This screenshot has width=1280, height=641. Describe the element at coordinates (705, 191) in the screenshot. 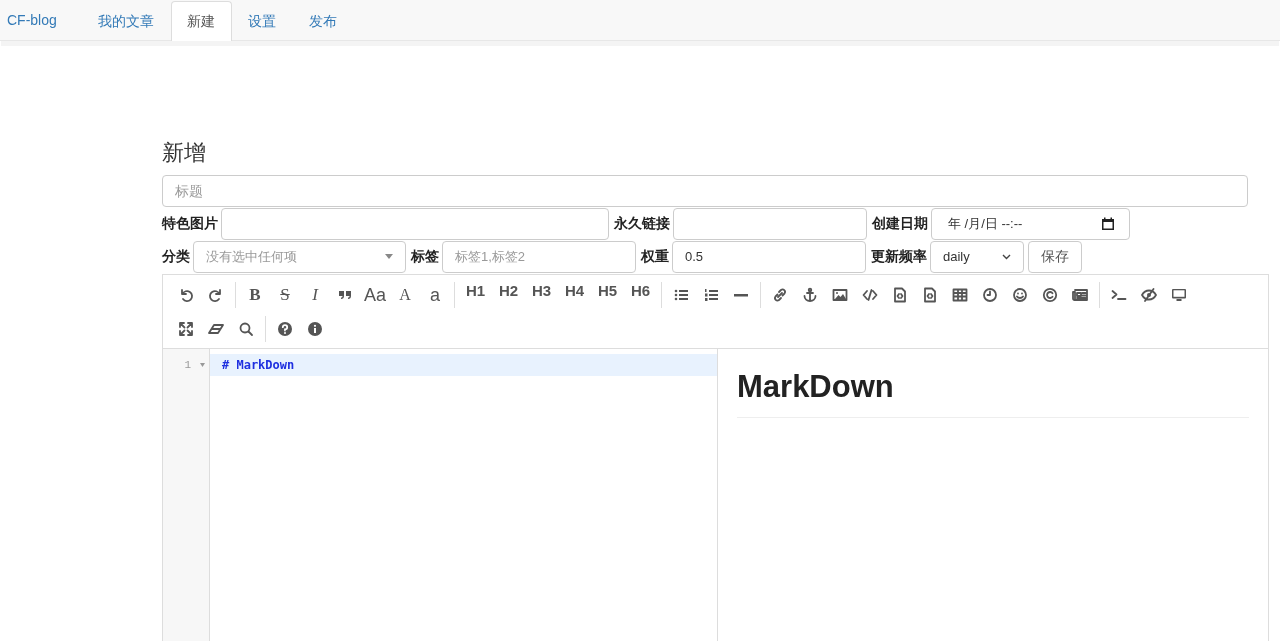

I see `title-field: 标题` at that location.